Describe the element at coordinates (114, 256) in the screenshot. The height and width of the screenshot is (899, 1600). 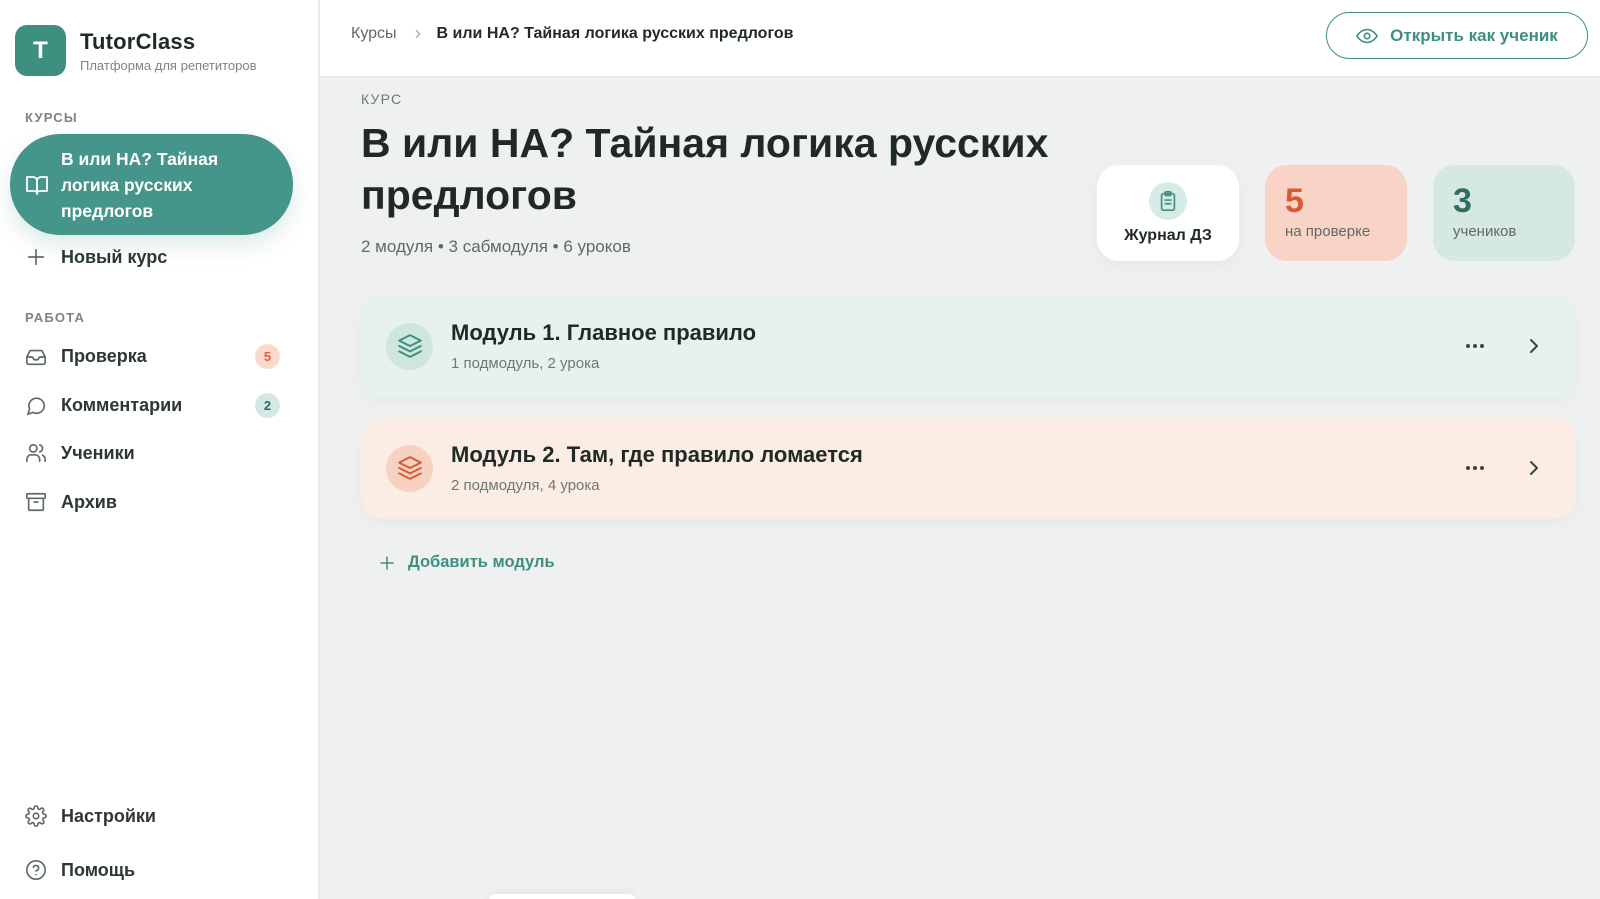
I see `new-course-label: Новый курс` at that location.